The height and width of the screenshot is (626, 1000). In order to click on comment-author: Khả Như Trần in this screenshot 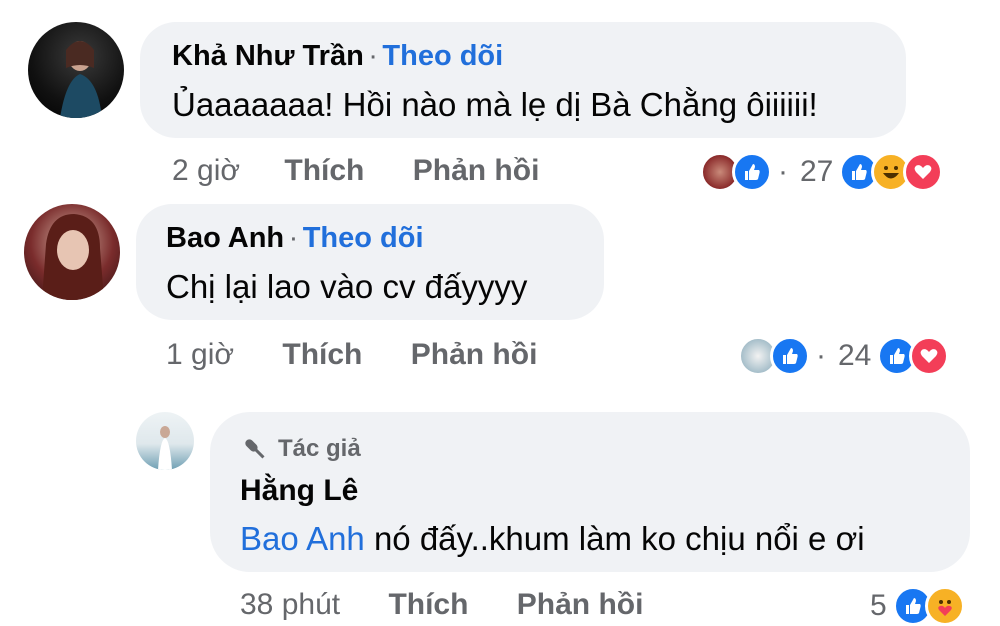, I will do `click(268, 56)`.